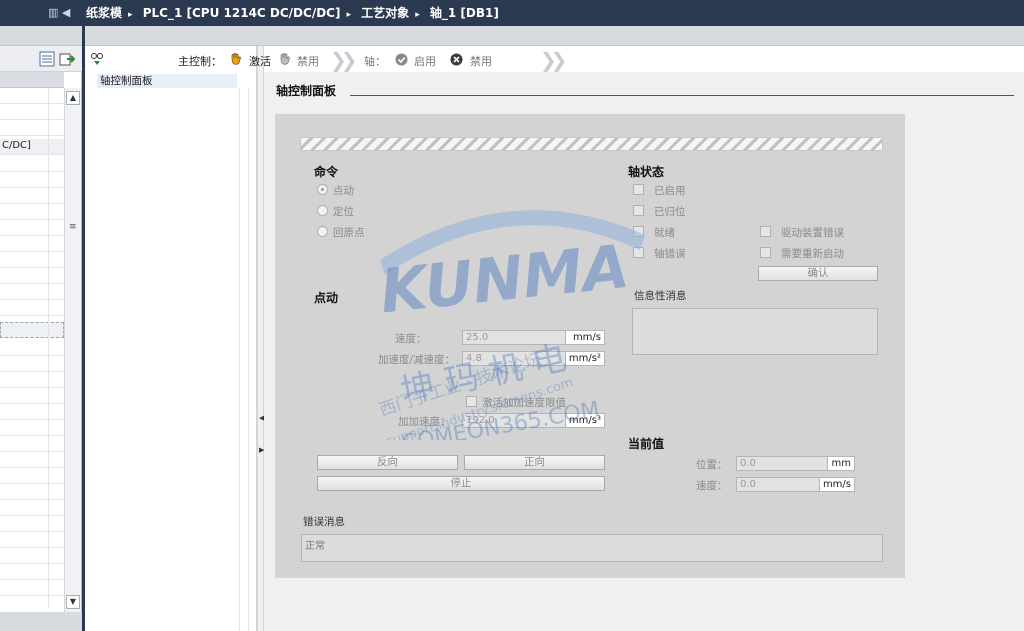  Describe the element at coordinates (315, 546) in the screenshot. I see `error-message-text: 正常` at that location.